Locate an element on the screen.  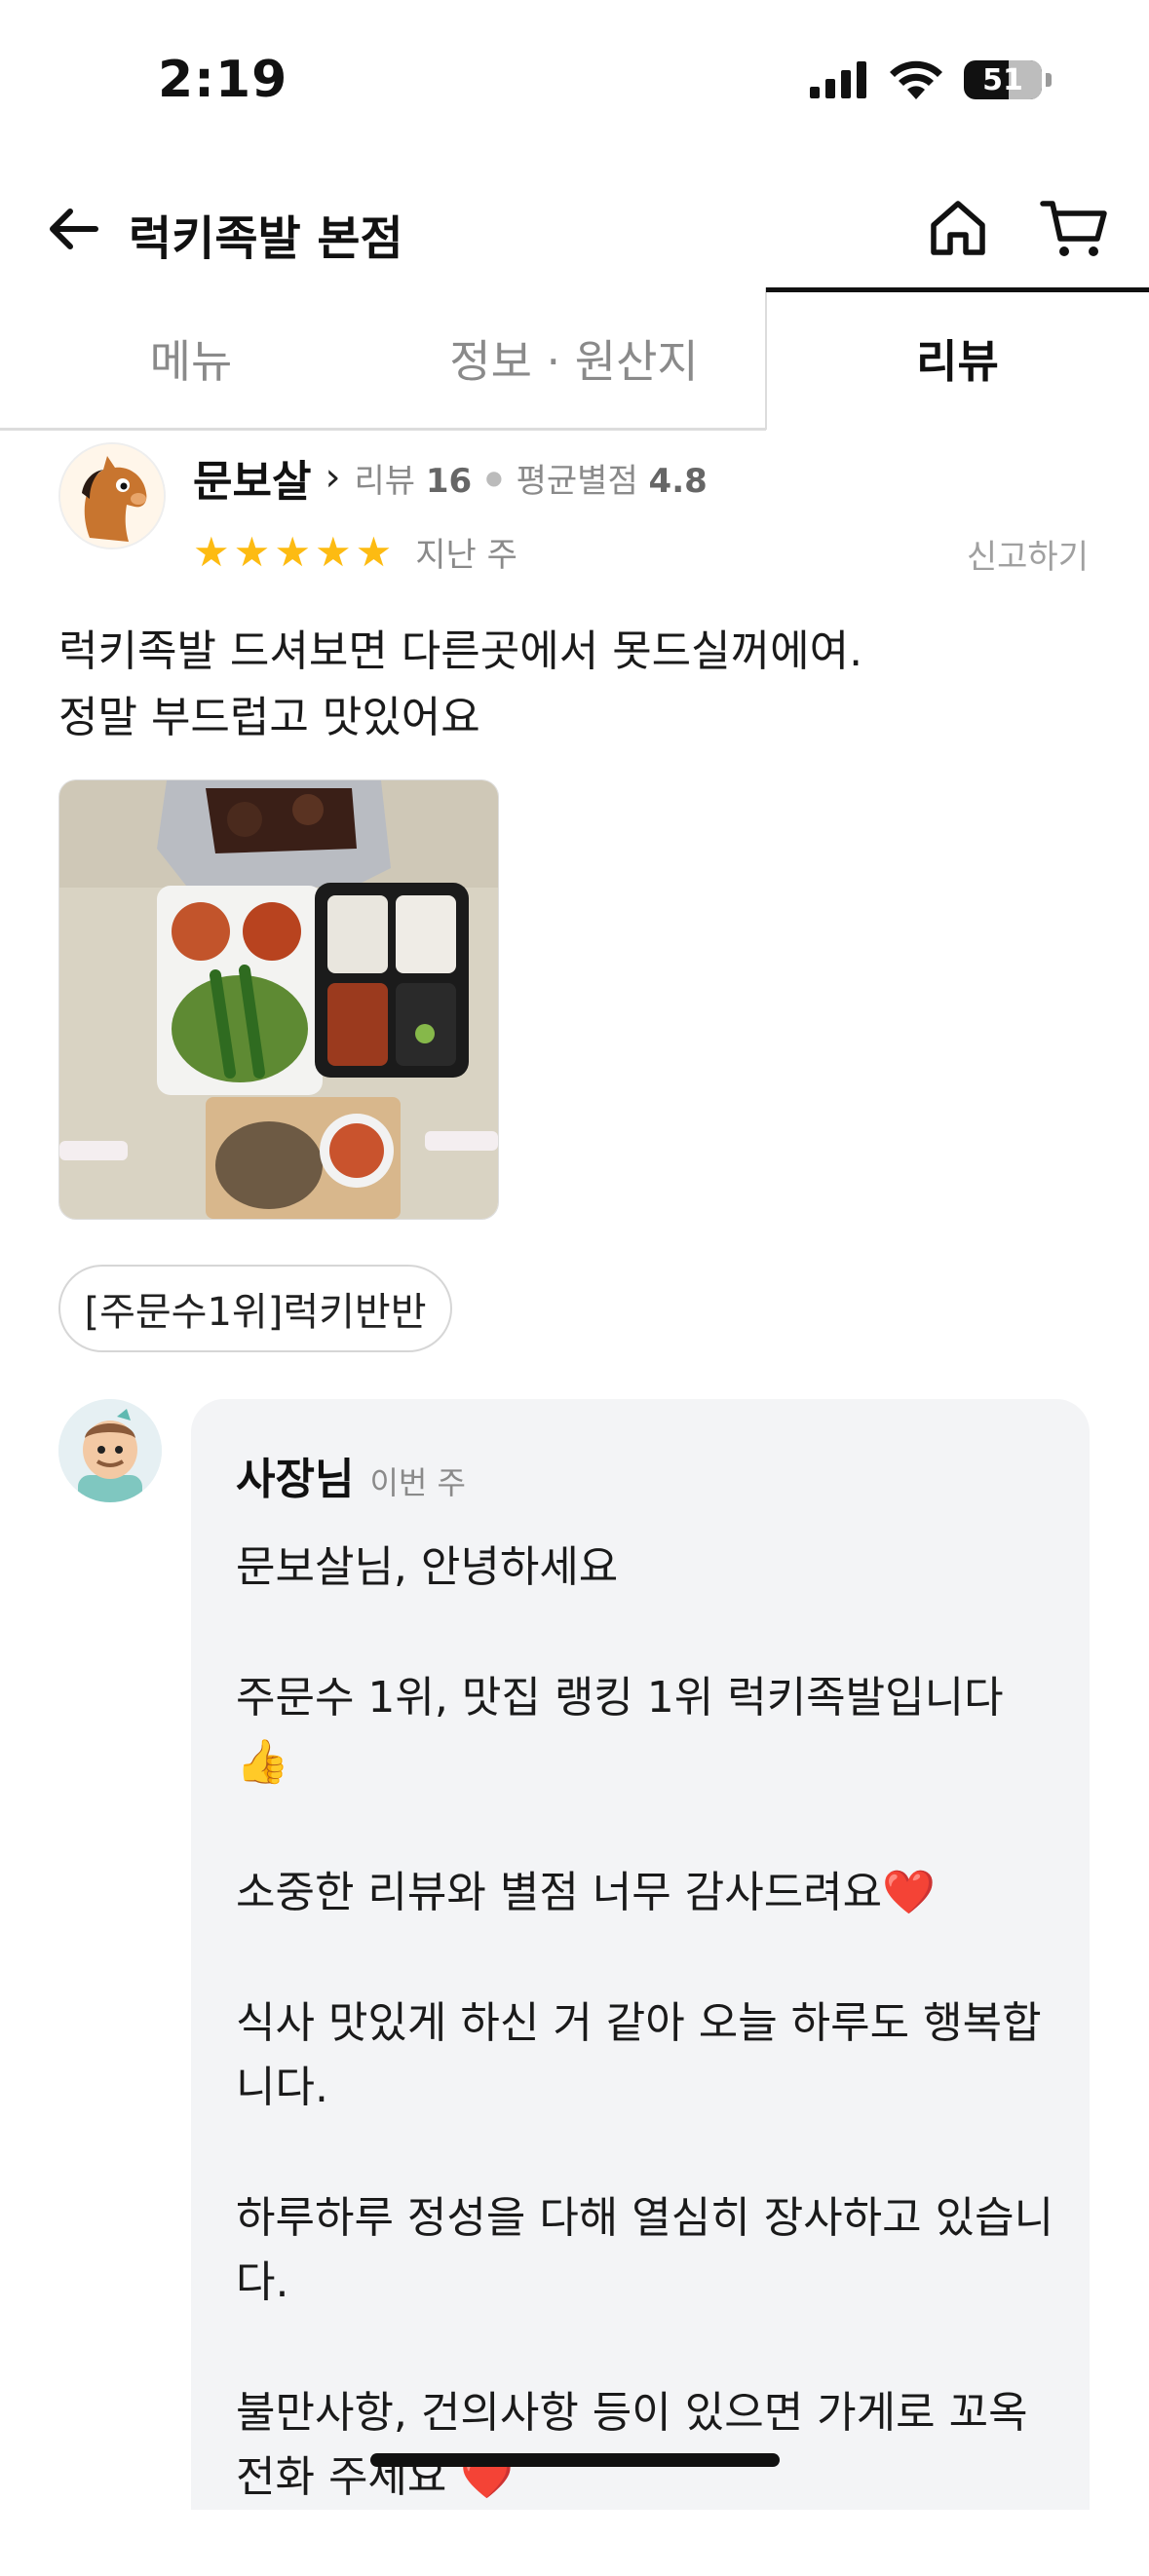
review-count-value: 16 is located at coordinates (449, 481).